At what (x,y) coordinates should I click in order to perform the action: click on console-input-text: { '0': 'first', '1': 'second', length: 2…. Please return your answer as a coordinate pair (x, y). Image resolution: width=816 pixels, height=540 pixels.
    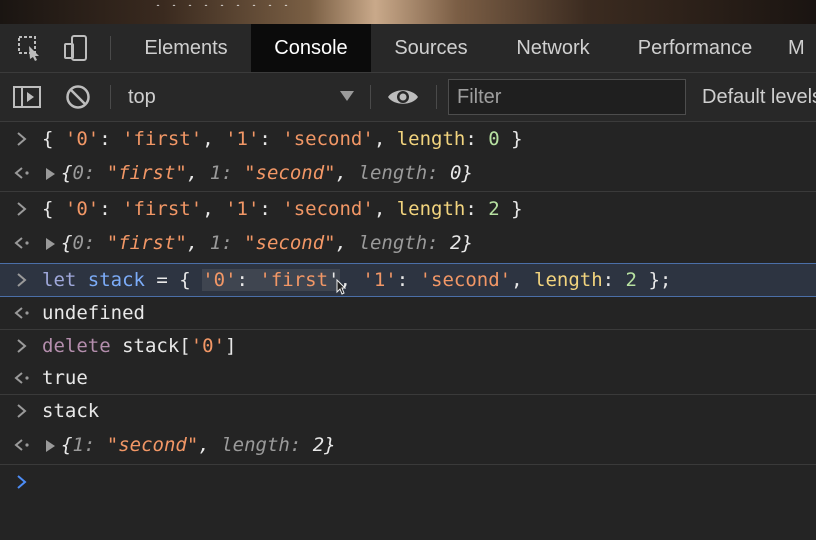
    Looking at the image, I should click on (282, 209).